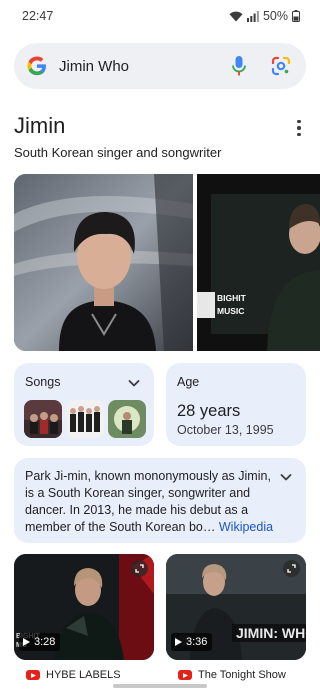  I want to click on video-duration: 3:28, so click(45, 642).